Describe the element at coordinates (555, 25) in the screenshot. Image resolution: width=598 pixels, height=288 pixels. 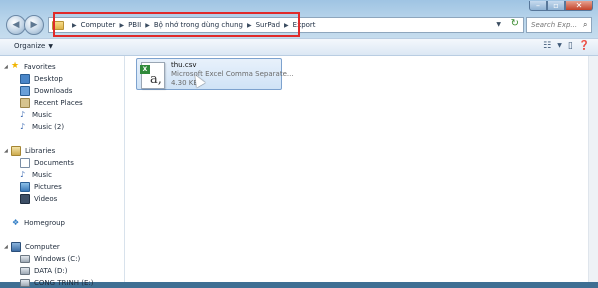
I see `search-input` at that location.